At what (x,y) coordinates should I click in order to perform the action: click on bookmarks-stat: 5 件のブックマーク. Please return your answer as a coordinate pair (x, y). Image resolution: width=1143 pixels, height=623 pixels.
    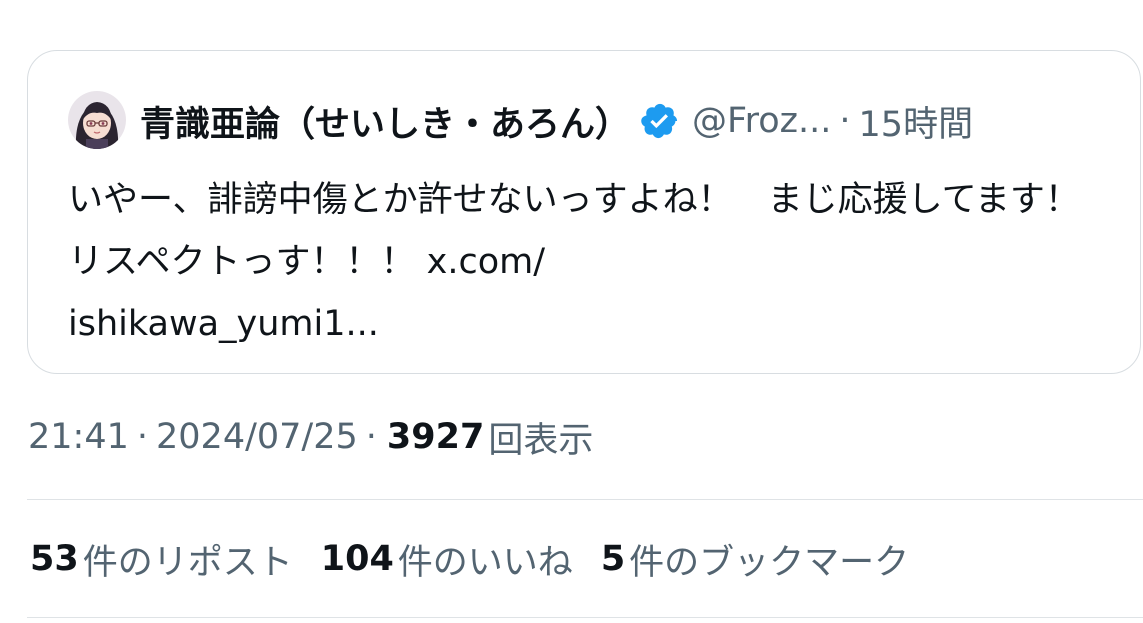
    Looking at the image, I should click on (755, 559).